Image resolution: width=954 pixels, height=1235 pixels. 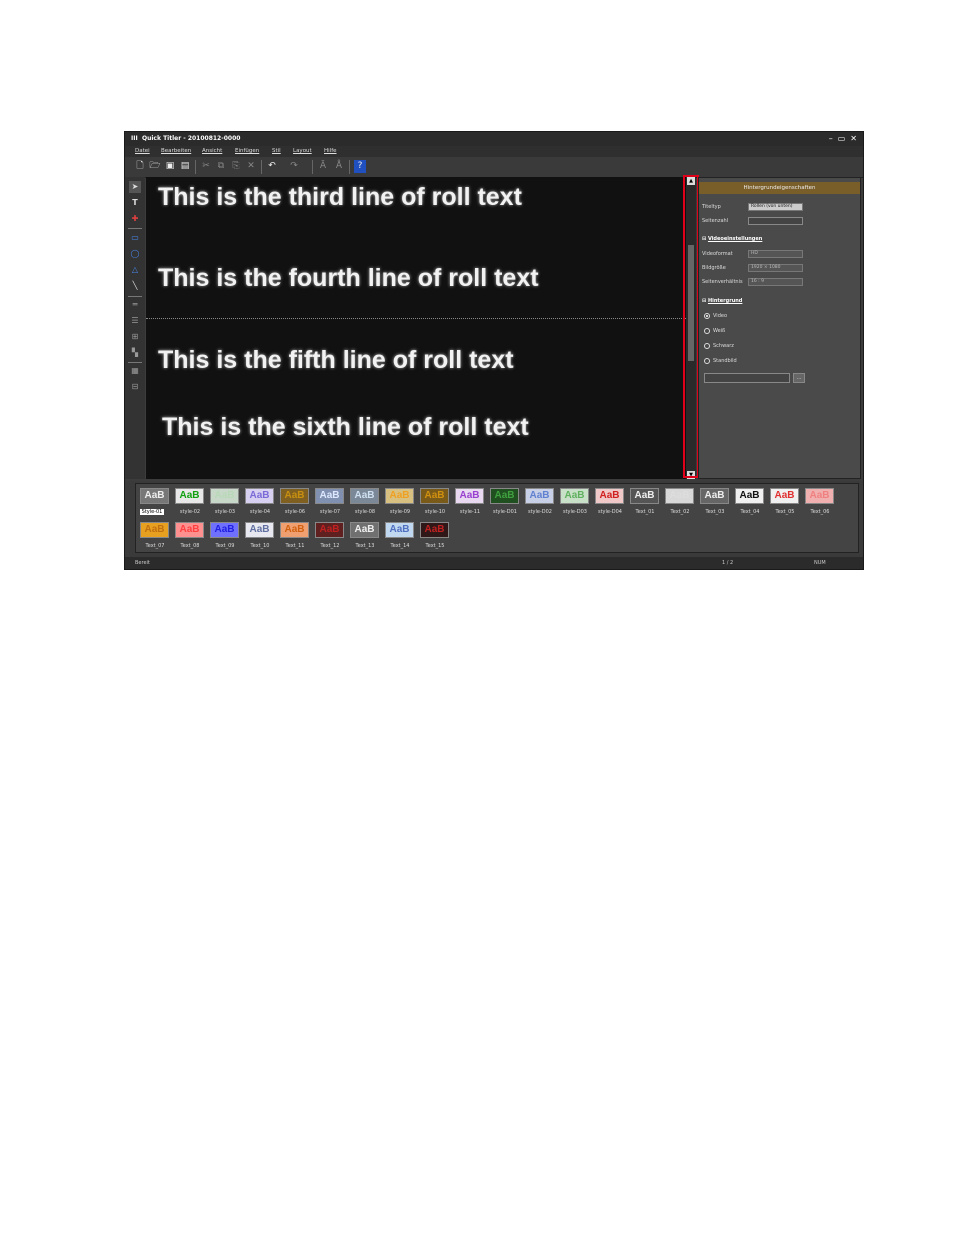 I want to click on style-thumbnail: AaB Text_03, so click(x=715, y=501).